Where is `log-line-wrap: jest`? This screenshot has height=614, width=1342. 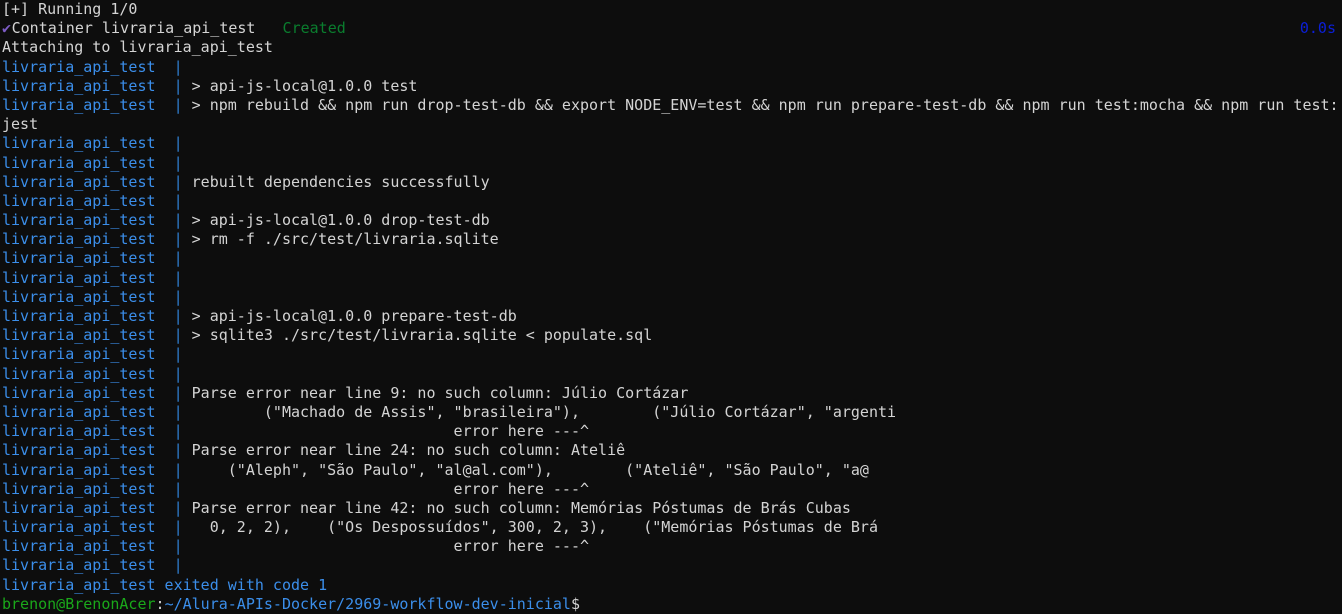
log-line-wrap: jest is located at coordinates (20, 124).